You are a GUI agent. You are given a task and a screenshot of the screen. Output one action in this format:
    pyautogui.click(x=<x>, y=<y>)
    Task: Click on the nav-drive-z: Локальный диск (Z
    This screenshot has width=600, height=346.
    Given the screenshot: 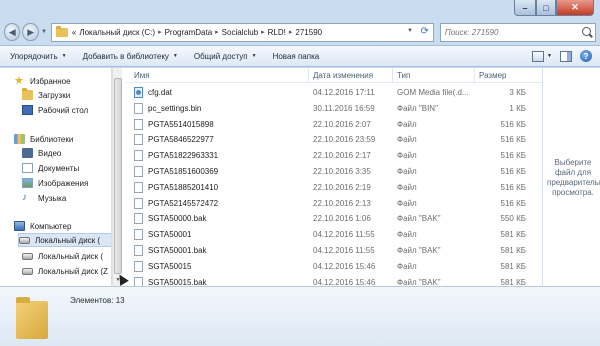 What is the action you would take?
    pyautogui.click(x=65, y=271)
    